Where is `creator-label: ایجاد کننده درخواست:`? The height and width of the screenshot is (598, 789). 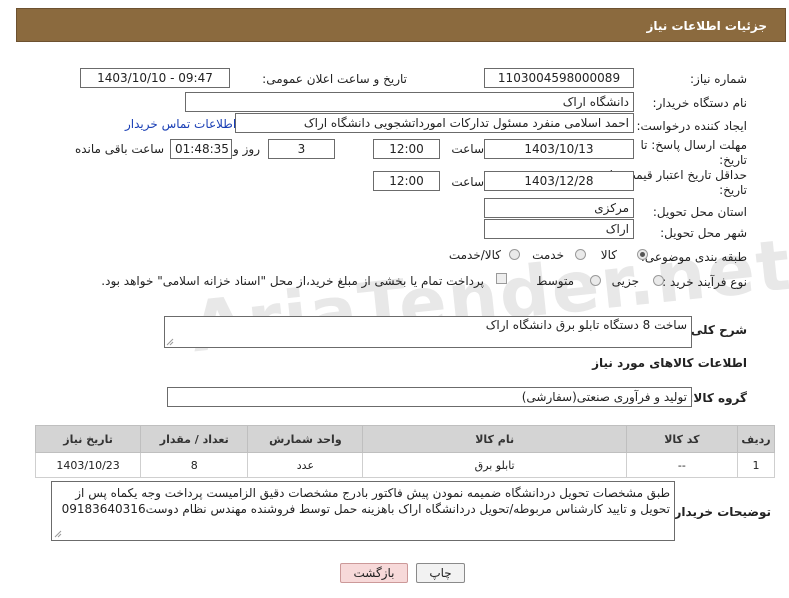 creator-label: ایجاد کننده درخواست: is located at coordinates (691, 126).